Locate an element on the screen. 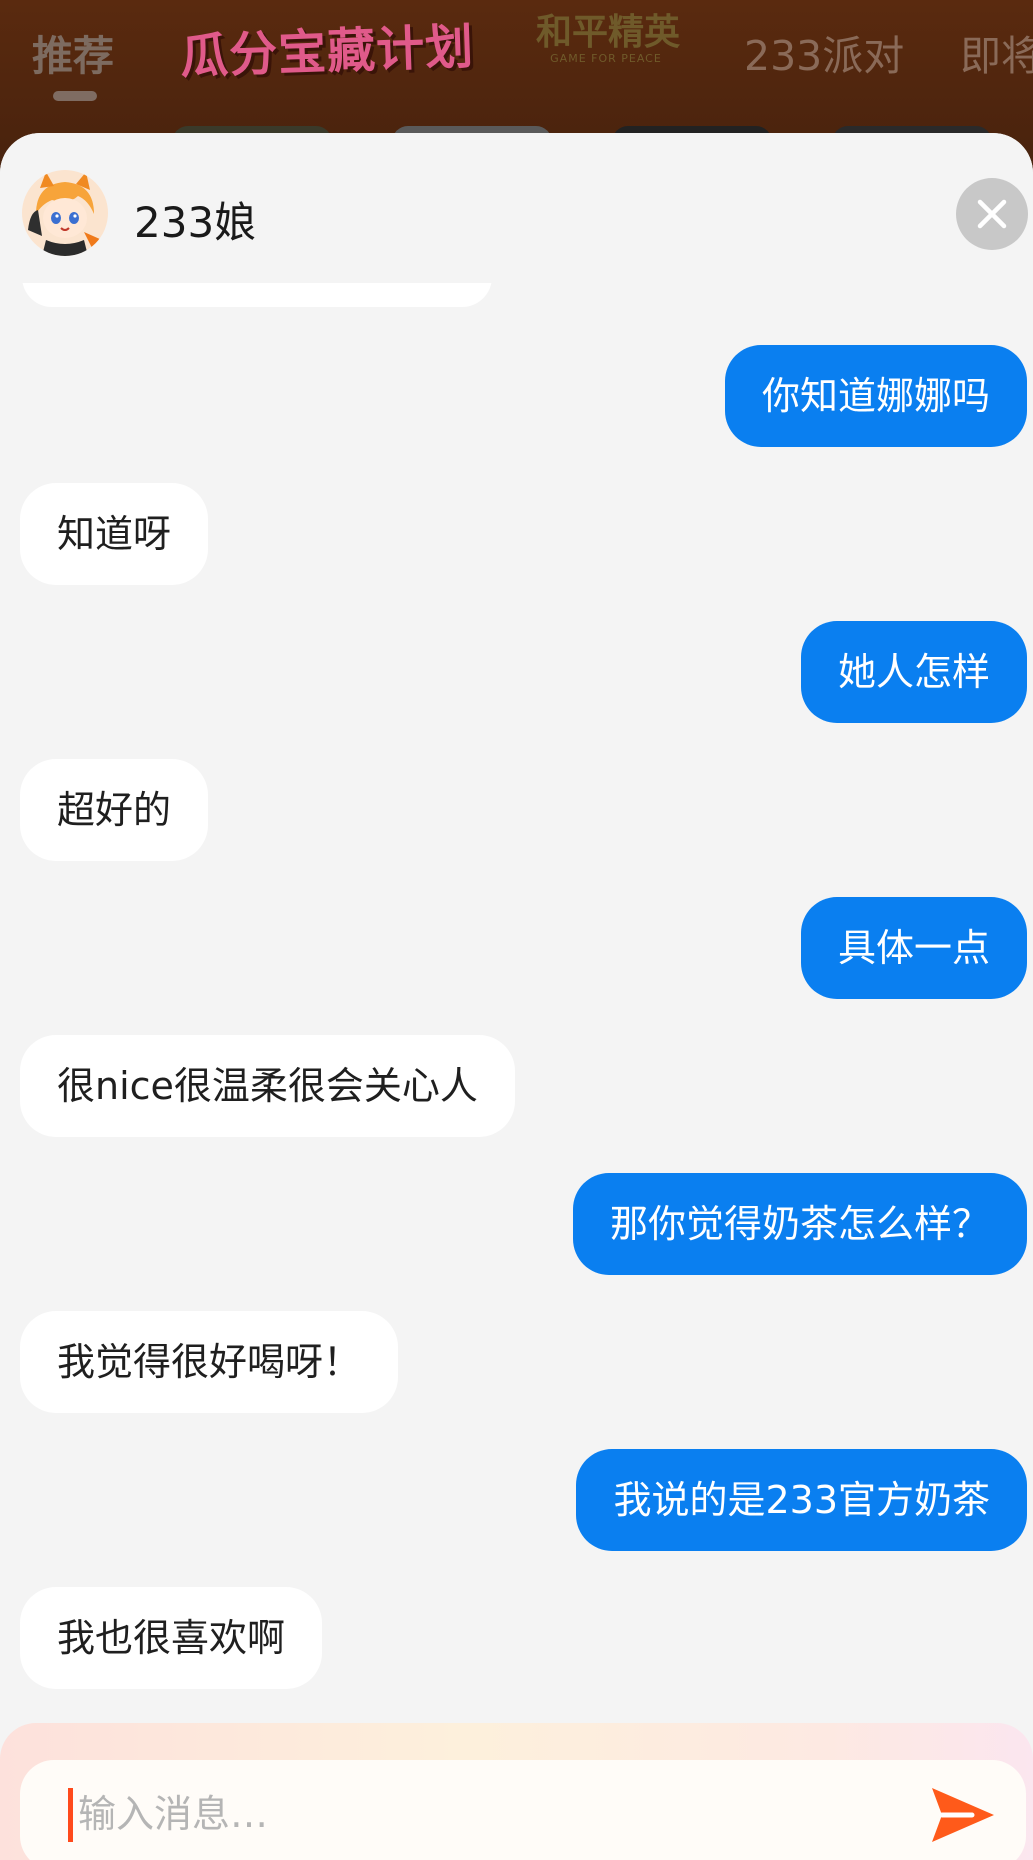 The height and width of the screenshot is (1860, 1033). chat-header: 233娘 is located at coordinates (516, 208).